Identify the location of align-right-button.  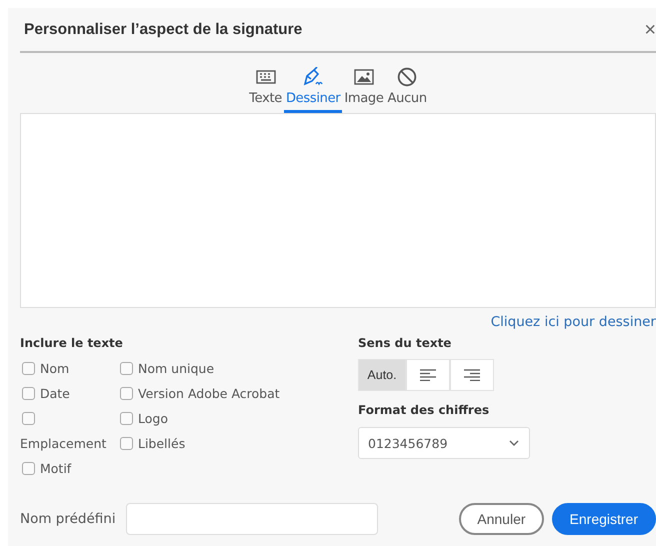
(471, 375).